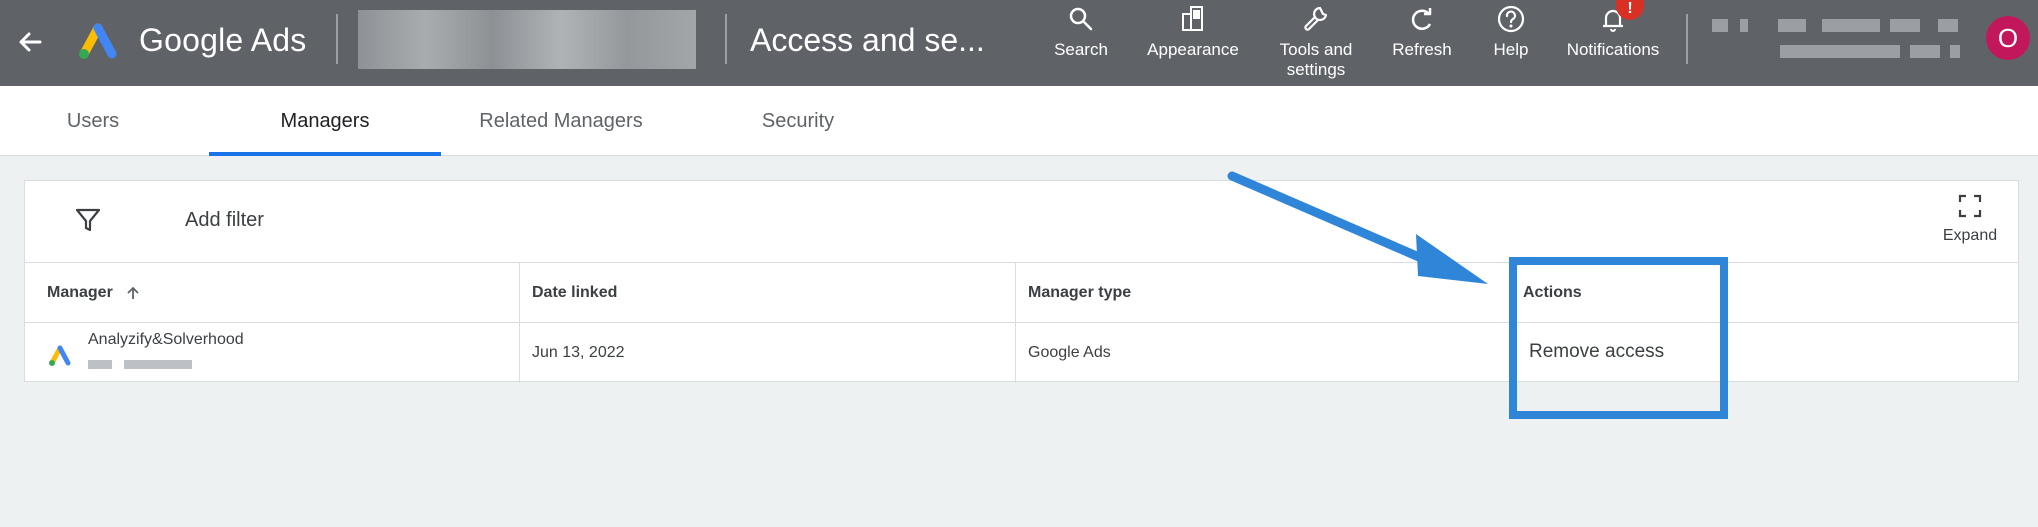  What do you see at coordinates (1970, 235) in the screenshot?
I see `expand-label: Expand` at bounding box center [1970, 235].